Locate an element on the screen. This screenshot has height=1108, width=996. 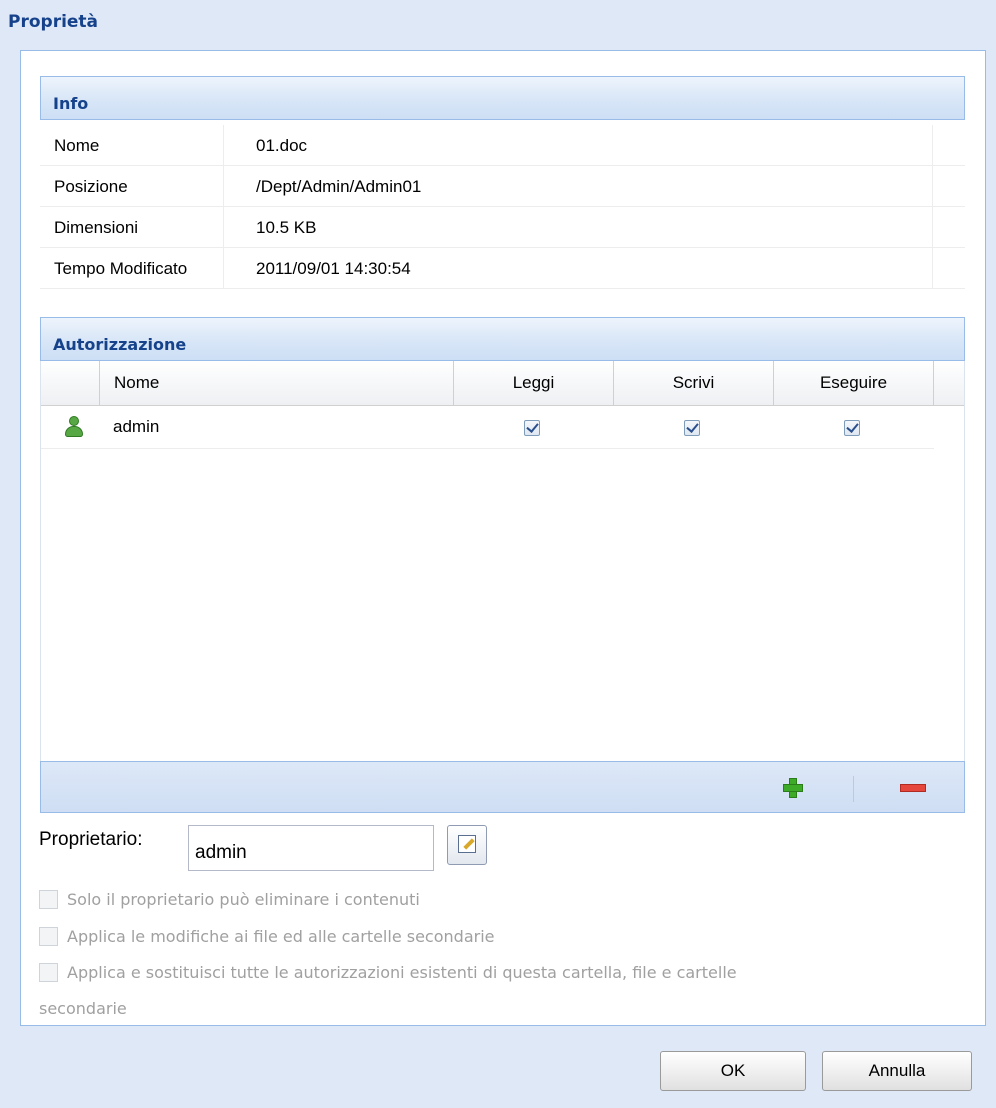
minus-icon is located at coordinates (913, 788).